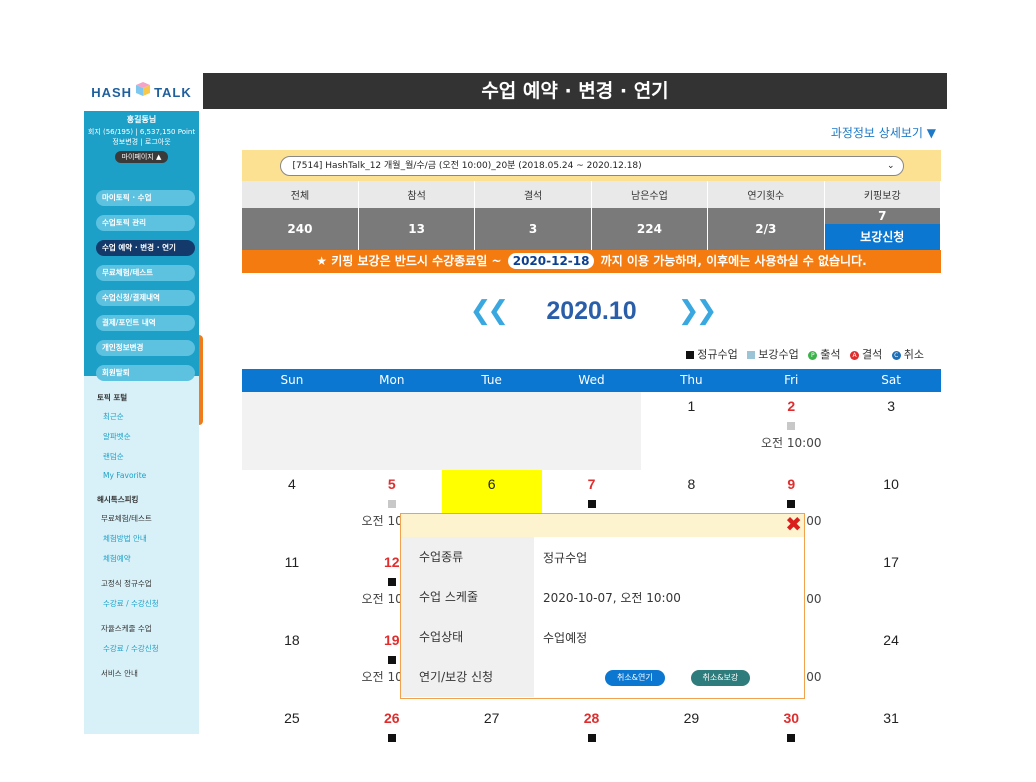 Image resolution: width=1036 pixels, height=782 pixels. What do you see at coordinates (143, 89) in the screenshot?
I see `cube-logo-icon` at bounding box center [143, 89].